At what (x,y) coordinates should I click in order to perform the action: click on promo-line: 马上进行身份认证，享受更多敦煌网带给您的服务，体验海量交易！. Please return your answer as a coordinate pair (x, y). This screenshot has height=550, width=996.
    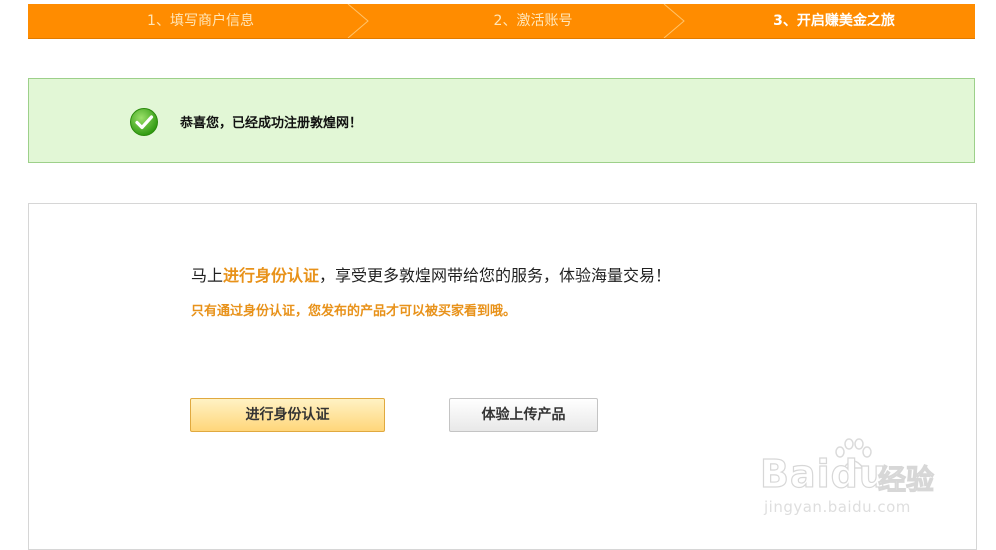
    Looking at the image, I should click on (431, 274).